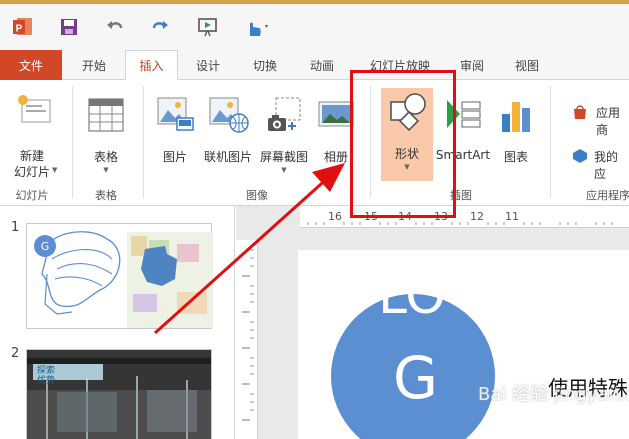 This screenshot has width=629, height=439. I want to click on watermark: Bai 经验 jingyan.baidu.com, so click(553, 394).